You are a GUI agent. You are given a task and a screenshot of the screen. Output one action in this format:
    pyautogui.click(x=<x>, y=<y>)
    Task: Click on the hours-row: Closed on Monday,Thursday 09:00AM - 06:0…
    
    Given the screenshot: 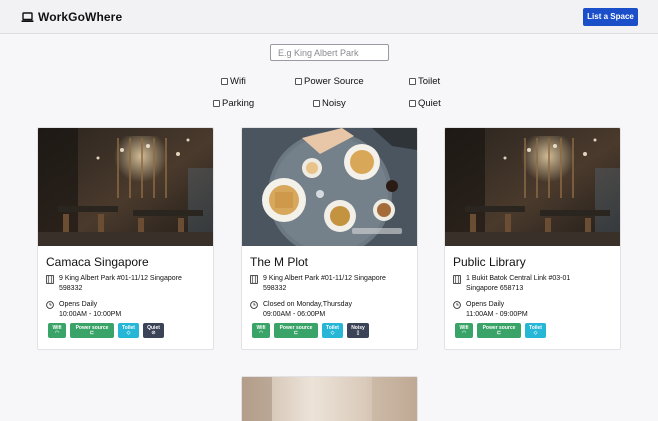 What is the action you would take?
    pyautogui.click(x=333, y=310)
    